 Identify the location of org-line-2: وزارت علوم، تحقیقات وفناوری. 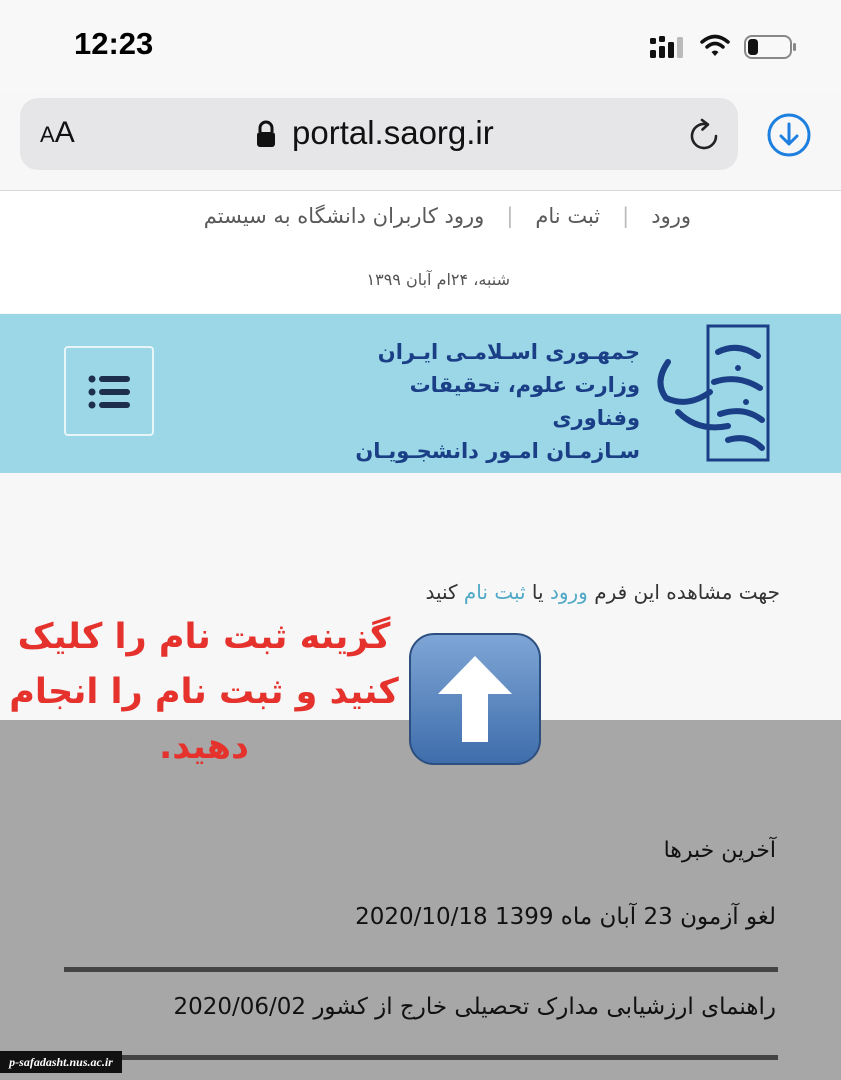
(524, 401).